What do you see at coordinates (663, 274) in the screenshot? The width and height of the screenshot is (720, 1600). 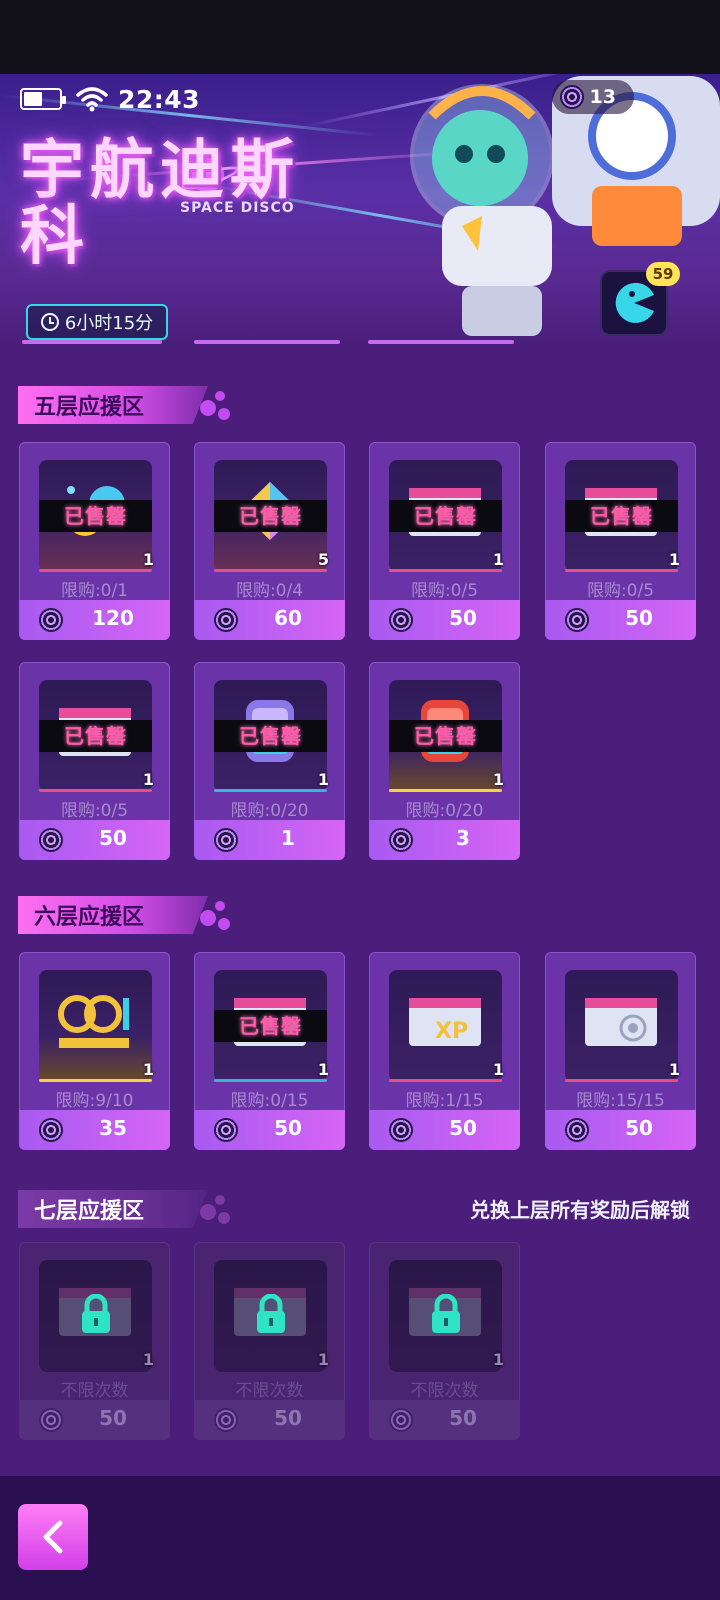 I see `notification-badge: 59` at bounding box center [663, 274].